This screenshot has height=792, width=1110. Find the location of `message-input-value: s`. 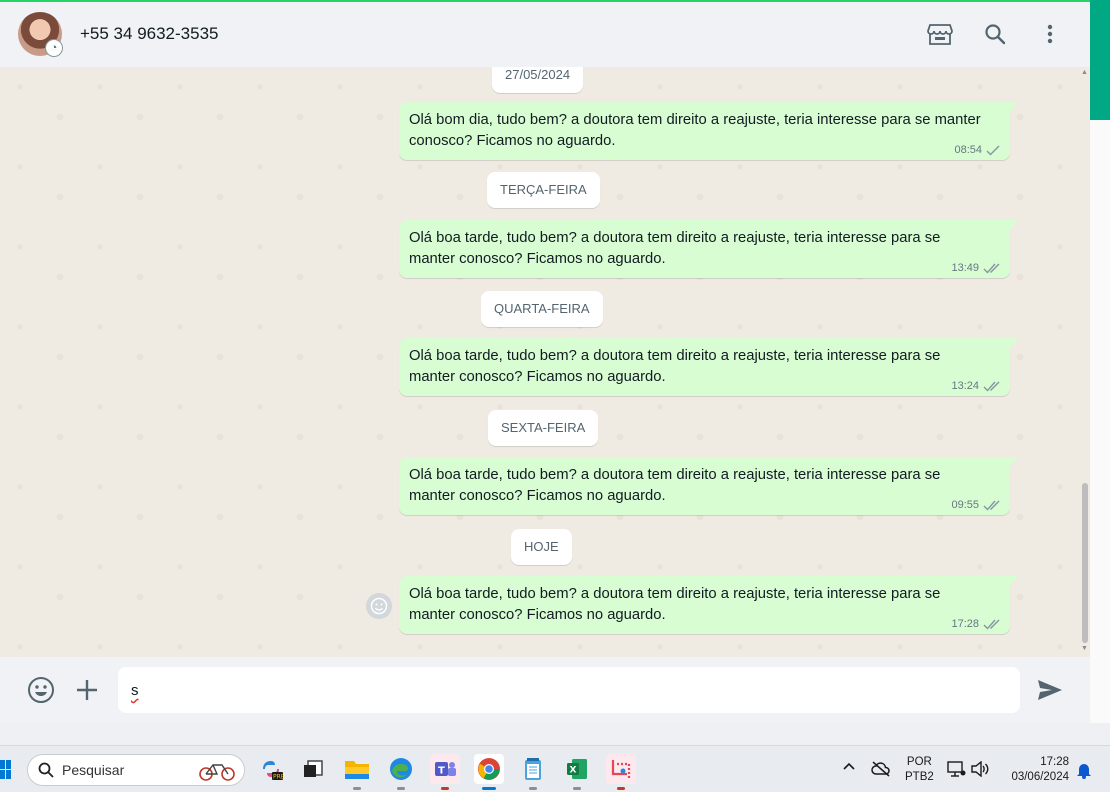

message-input-value: s is located at coordinates (135, 690).